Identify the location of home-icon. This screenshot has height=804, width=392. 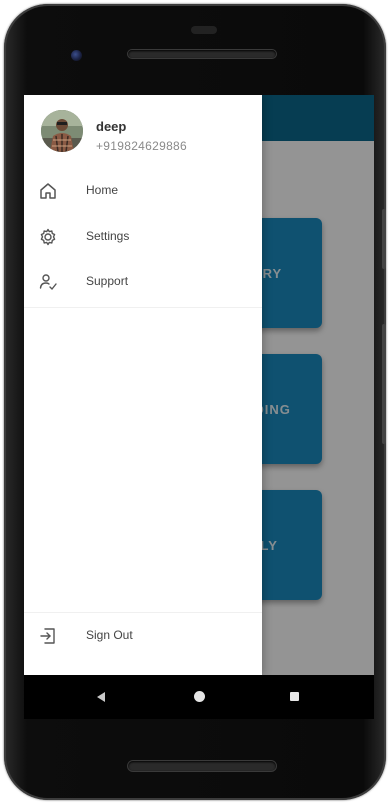
(48, 191).